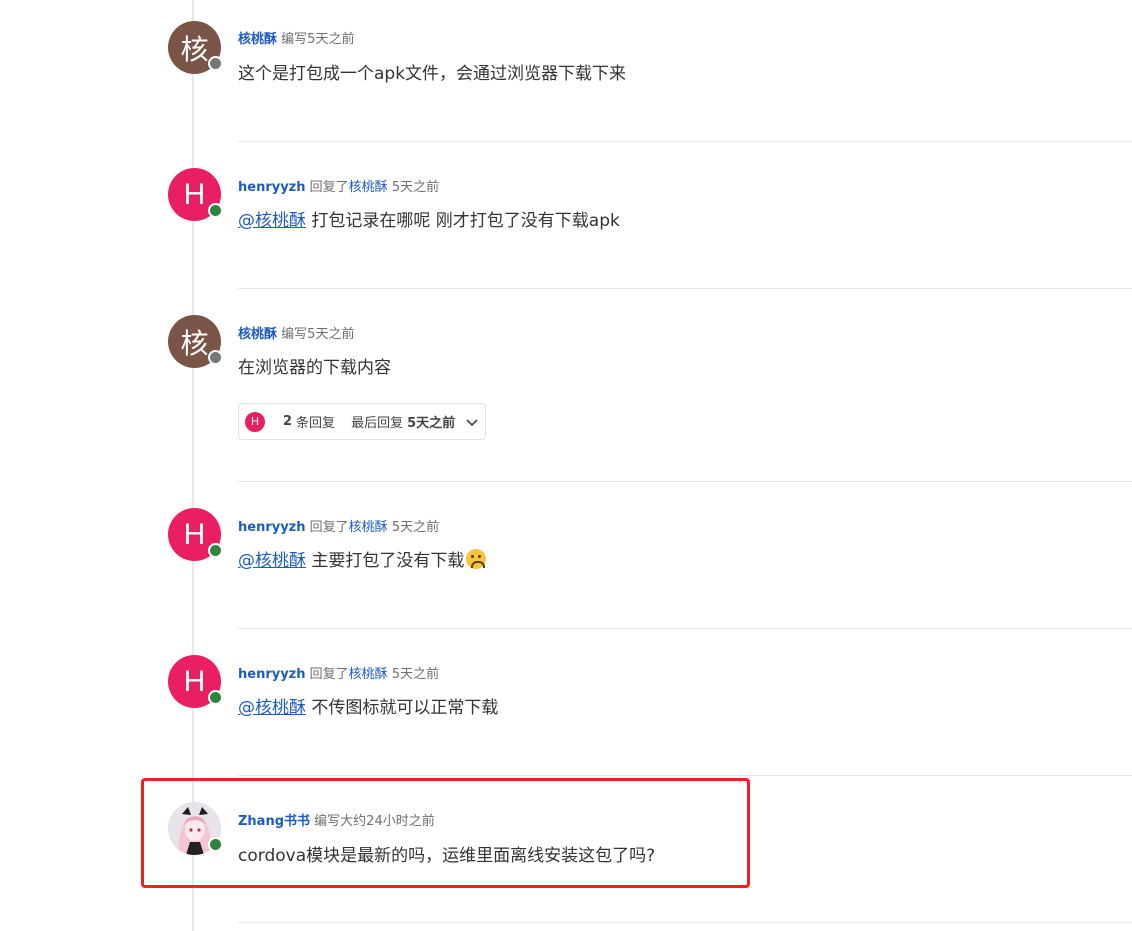  Describe the element at coordinates (472, 422) in the screenshot. I see `chevron-down-icon` at that location.